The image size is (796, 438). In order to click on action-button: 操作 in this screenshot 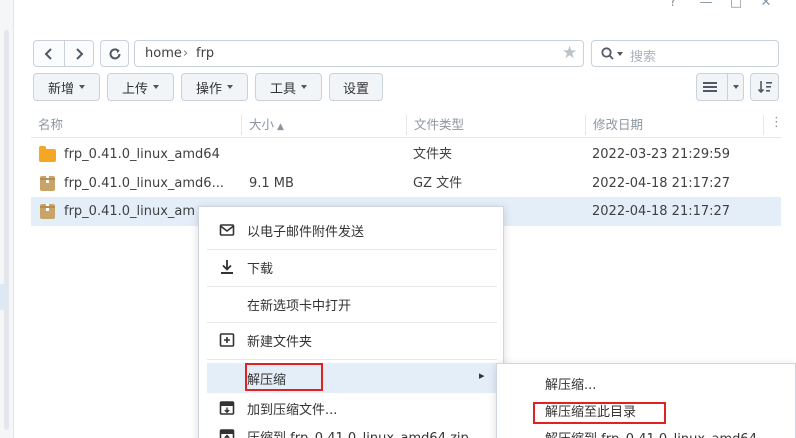, I will do `click(214, 87)`.